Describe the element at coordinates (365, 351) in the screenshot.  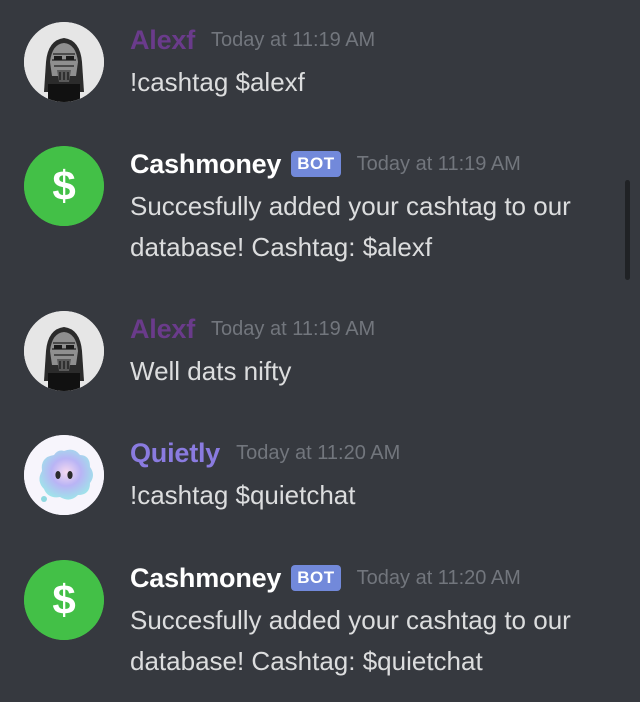
I see `message-content: Alexf Today at 11:19 AM Well dats nifty` at that location.